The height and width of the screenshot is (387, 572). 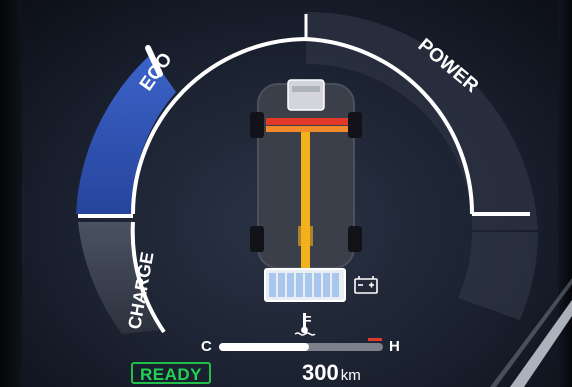 I want to click on front-axle-flow, so click(x=307, y=121).